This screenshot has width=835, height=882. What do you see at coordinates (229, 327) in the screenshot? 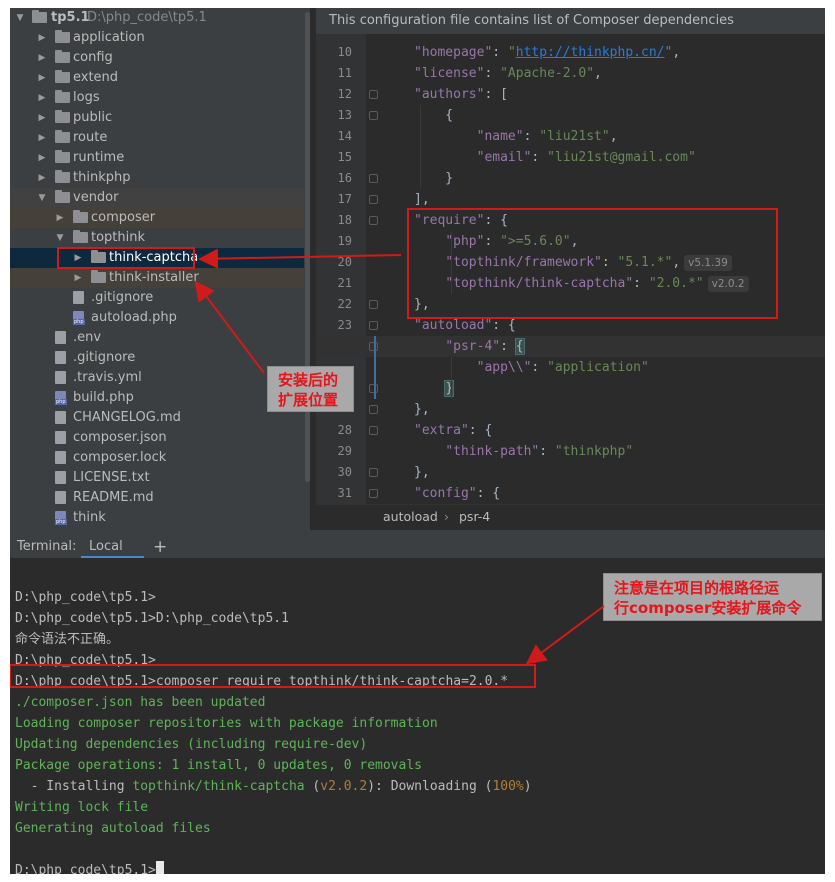
I see `arrow-callout-to-folder` at bounding box center [229, 327].